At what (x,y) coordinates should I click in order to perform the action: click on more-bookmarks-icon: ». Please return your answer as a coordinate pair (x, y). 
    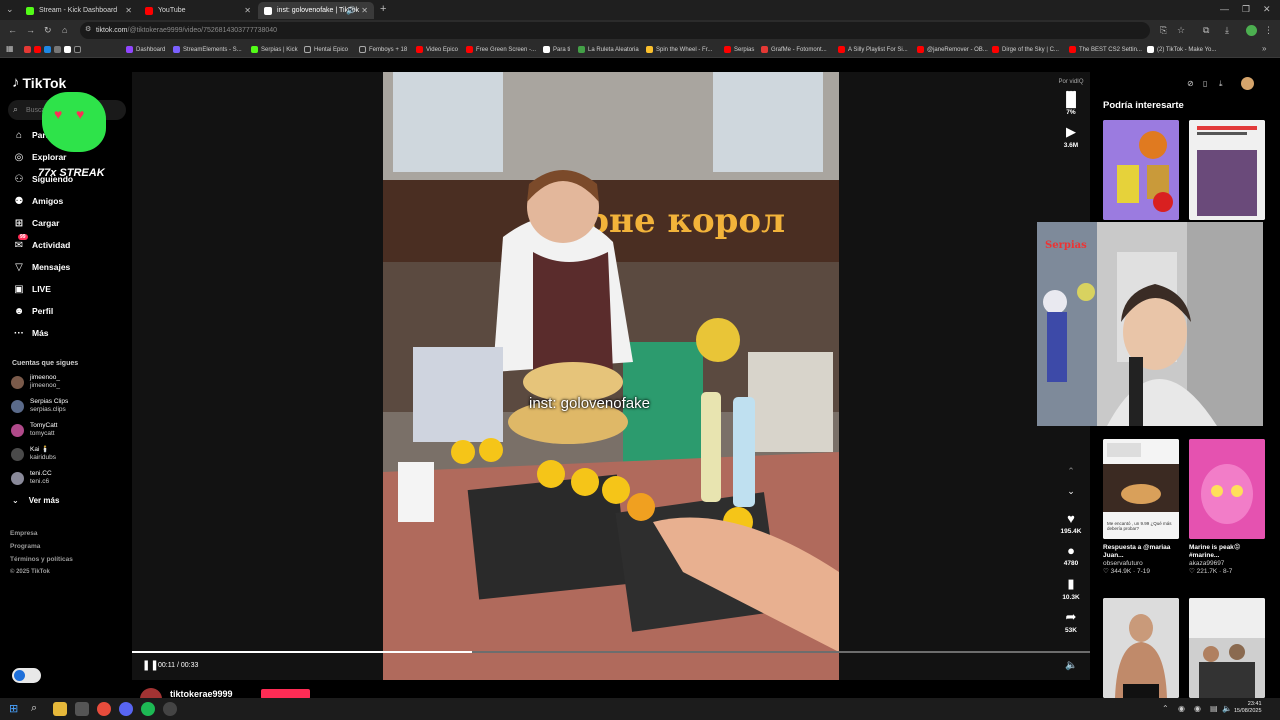
    Looking at the image, I should click on (1264, 48).